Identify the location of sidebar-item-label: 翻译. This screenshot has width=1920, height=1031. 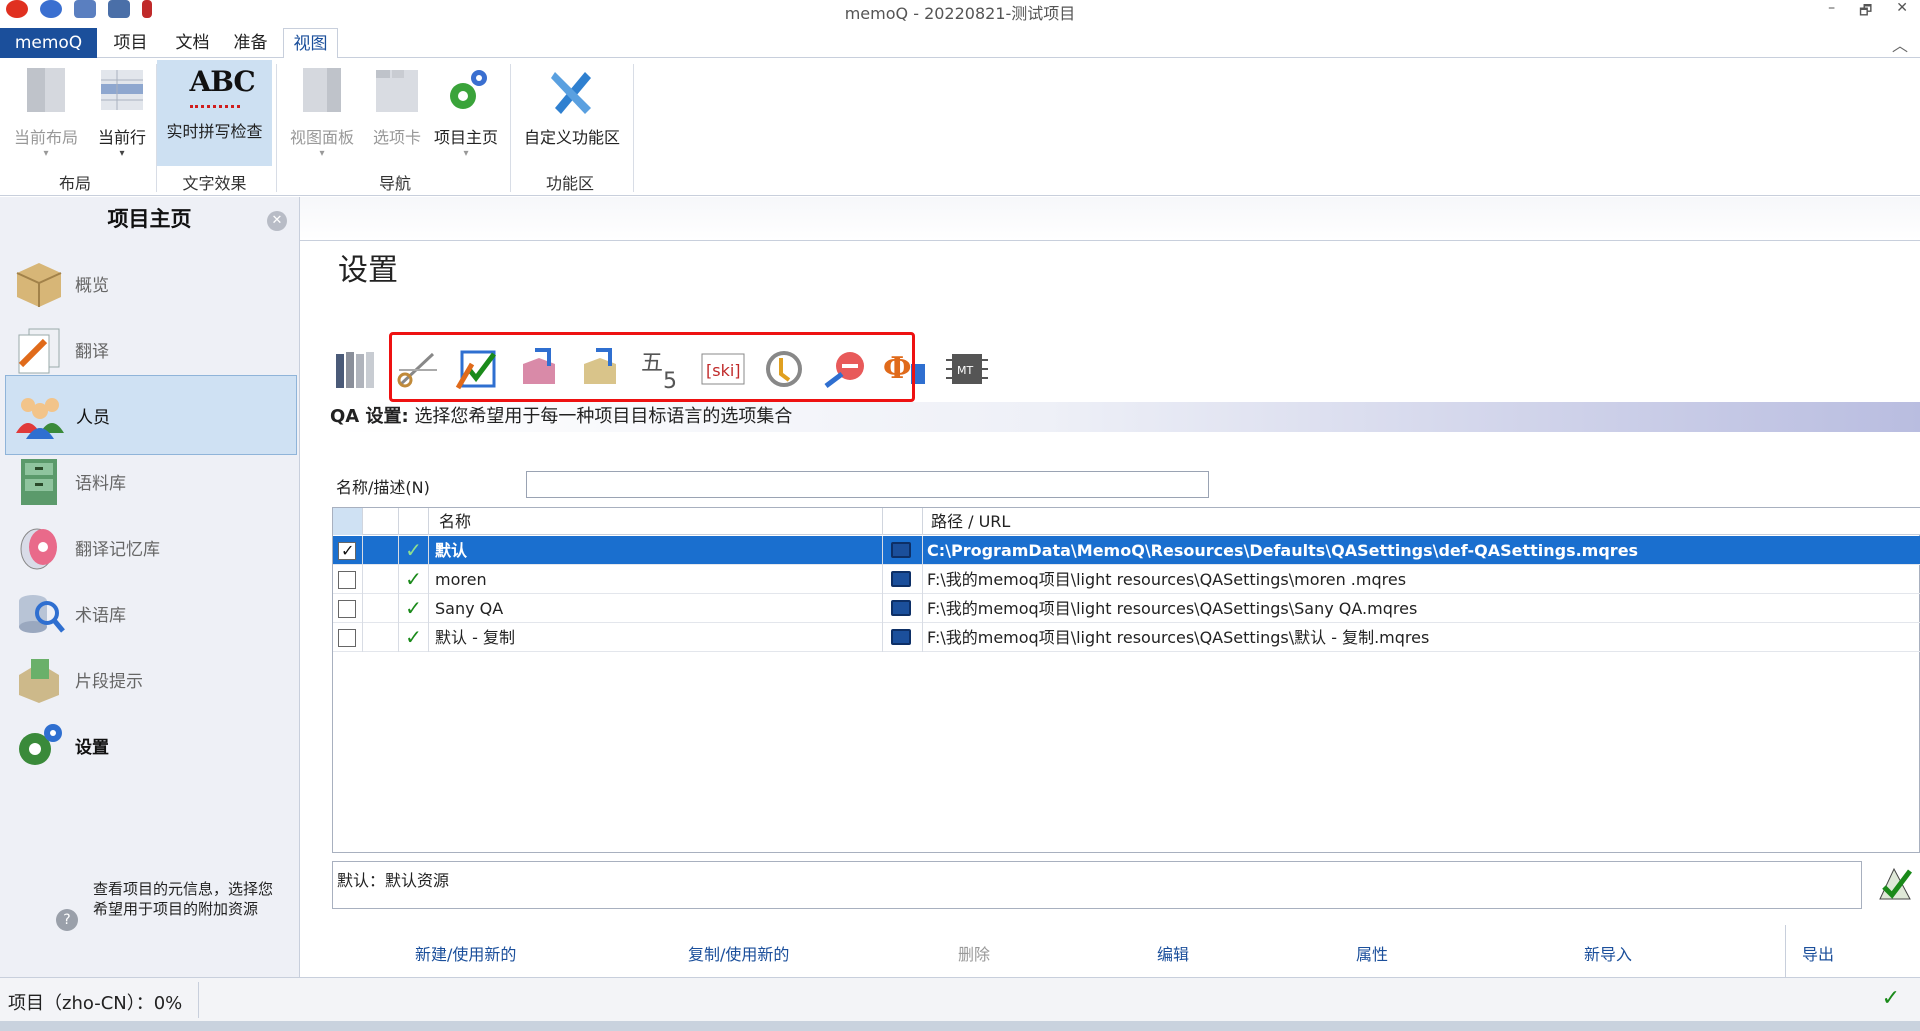
(92, 351).